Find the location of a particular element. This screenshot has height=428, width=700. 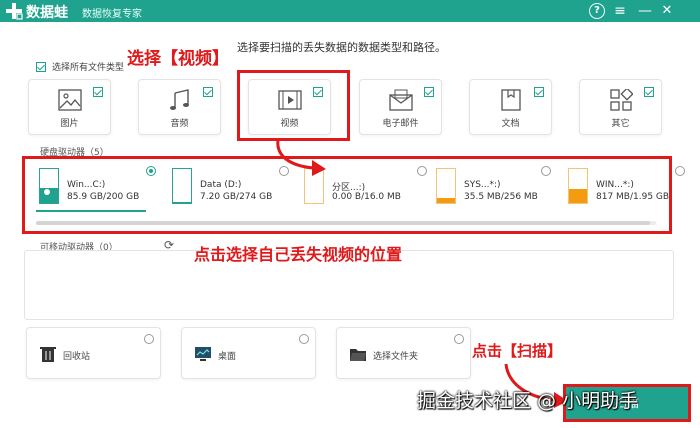

minimize-button: — is located at coordinates (645, 11).